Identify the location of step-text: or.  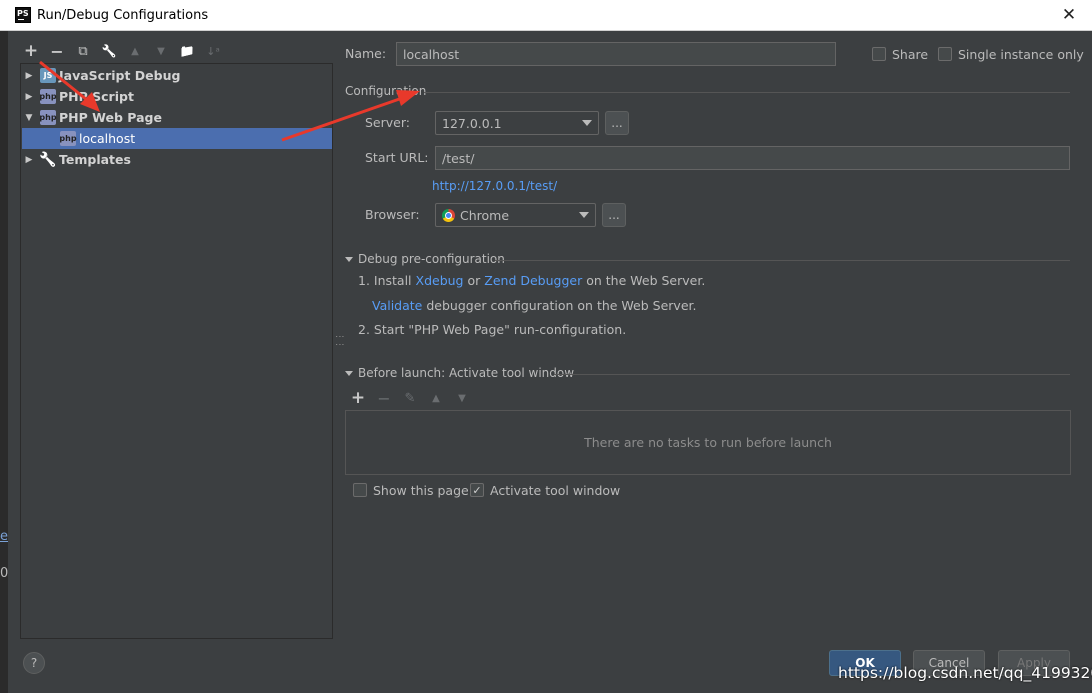
(474, 280).